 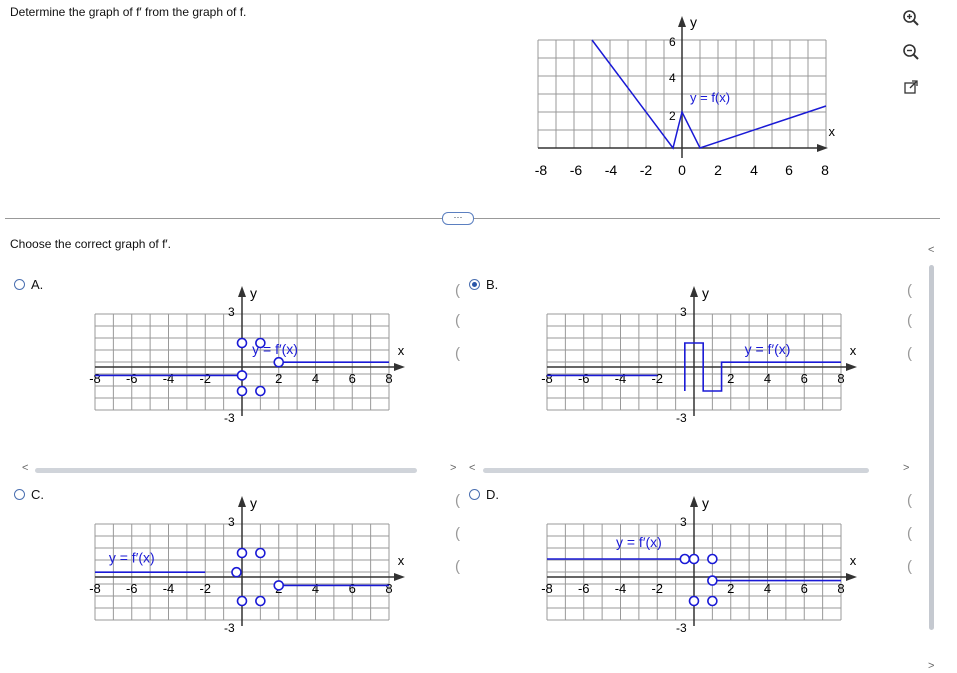 I want to click on zoom-in-icon, so click(x=911, y=18).